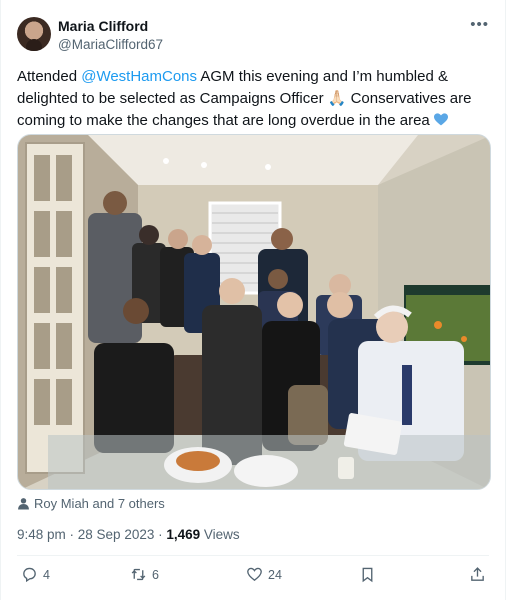  What do you see at coordinates (479, 24) in the screenshot?
I see `more-dots-icon: •••` at bounding box center [479, 24].